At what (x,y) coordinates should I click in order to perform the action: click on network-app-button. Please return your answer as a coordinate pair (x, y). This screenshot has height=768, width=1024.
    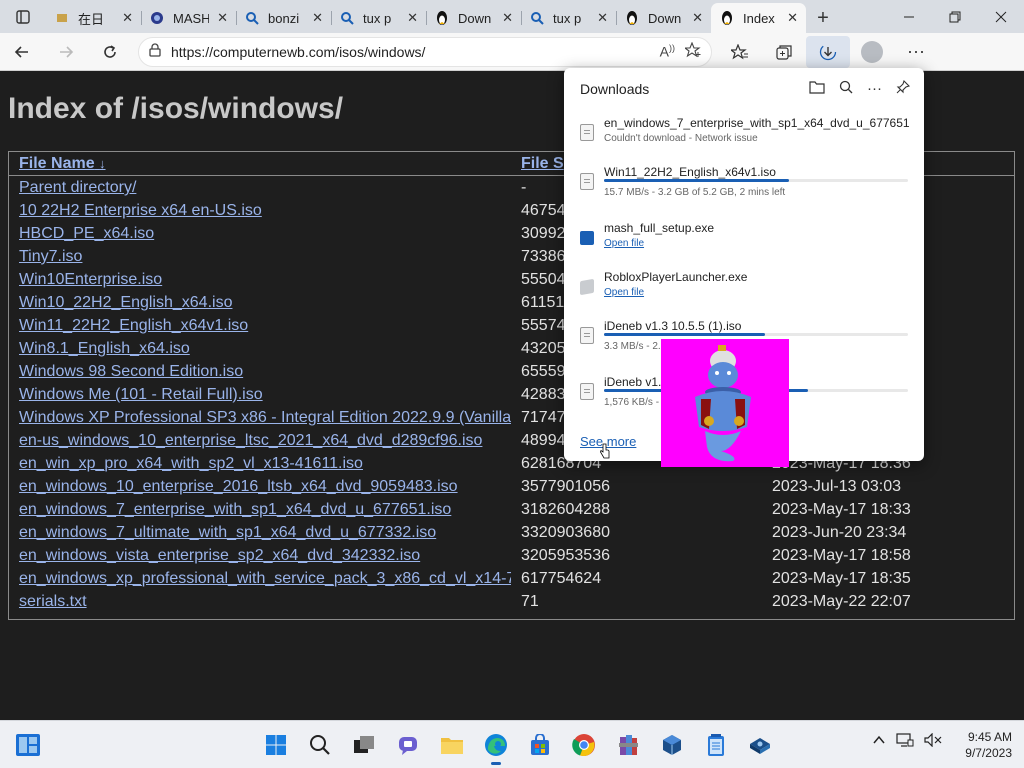
    Looking at the image, I should click on (760, 745).